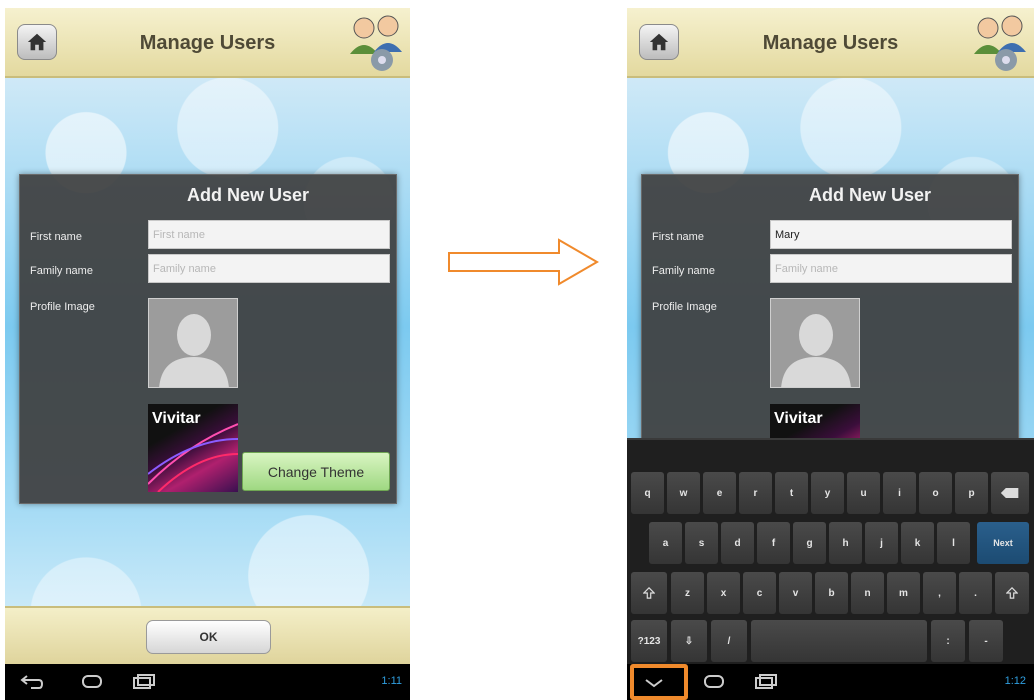 This screenshot has width=1034, height=700. What do you see at coordinates (798, 418) in the screenshot?
I see `theme-name: Vivitar` at bounding box center [798, 418].